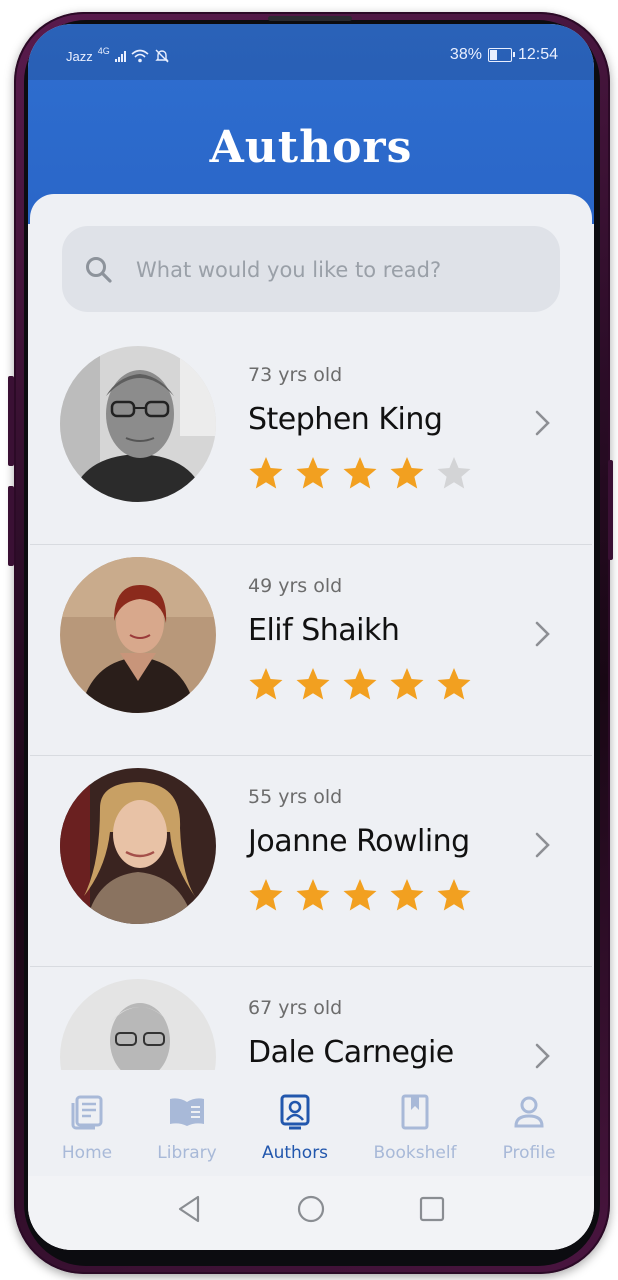  I want to click on author-row: 49 yrs old Elif Shaikh, so click(311, 650).